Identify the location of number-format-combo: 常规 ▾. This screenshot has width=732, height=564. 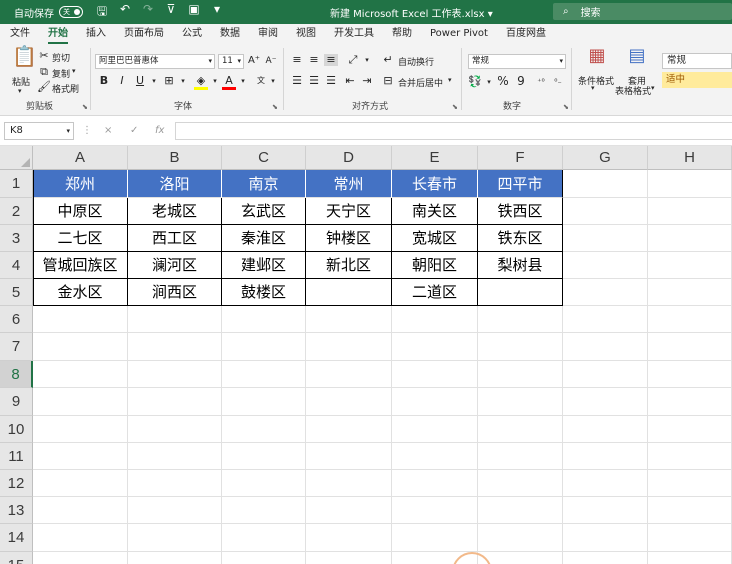
(517, 61).